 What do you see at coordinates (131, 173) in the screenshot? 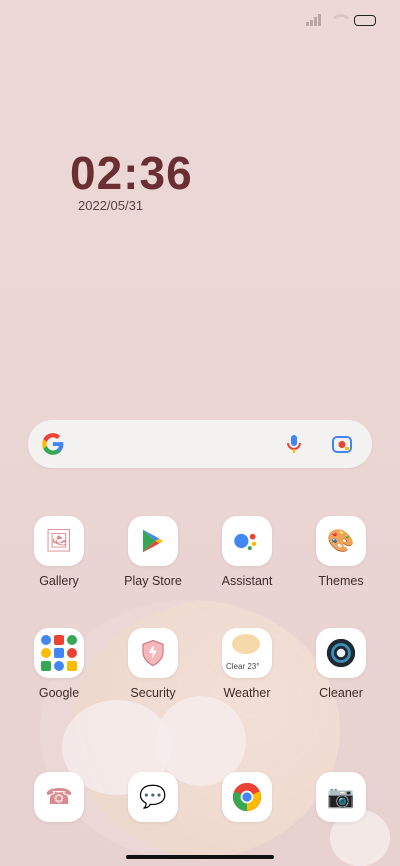
I see `clock-time: 02:36` at bounding box center [131, 173].